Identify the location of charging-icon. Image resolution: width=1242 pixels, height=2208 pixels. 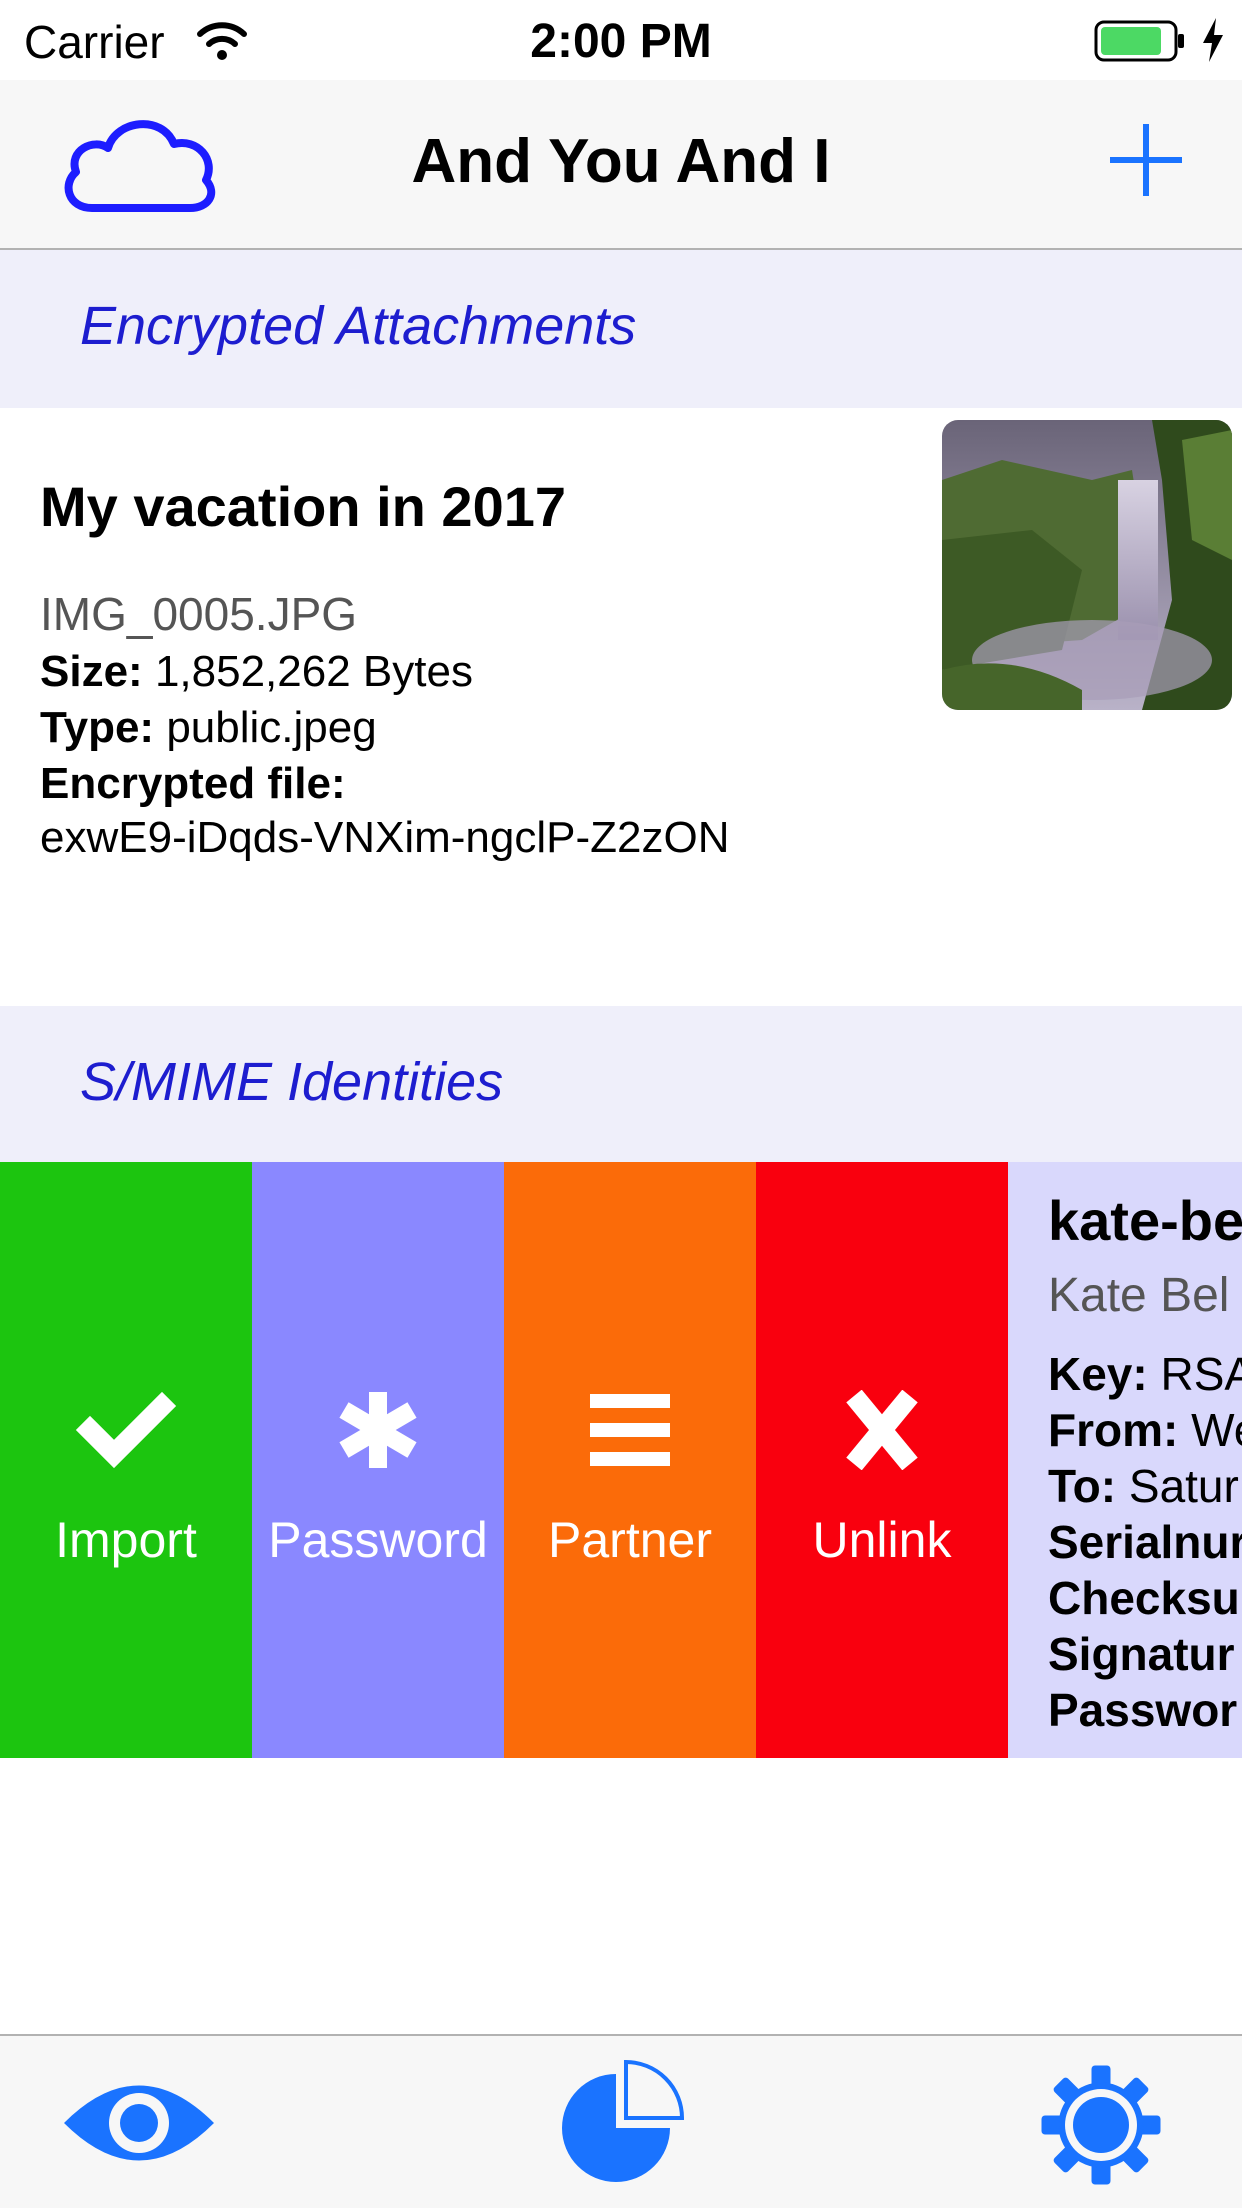
(1213, 40).